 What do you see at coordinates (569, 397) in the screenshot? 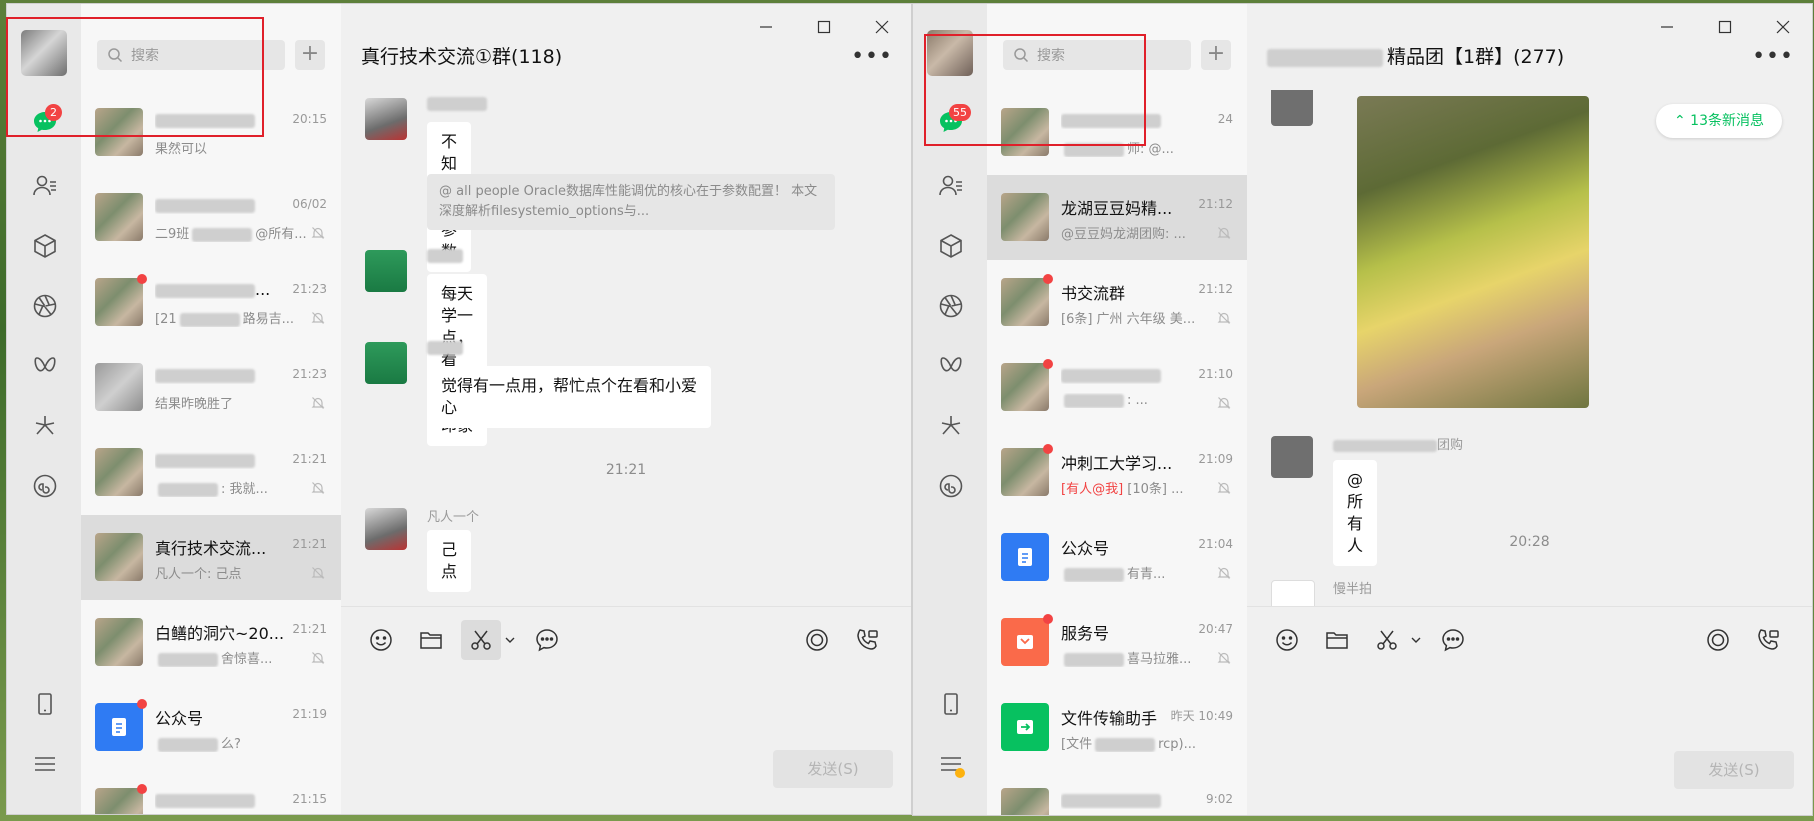
I see `message-bubble: 觉得有一点用，帮忙点个在看和小爱心` at bounding box center [569, 397].